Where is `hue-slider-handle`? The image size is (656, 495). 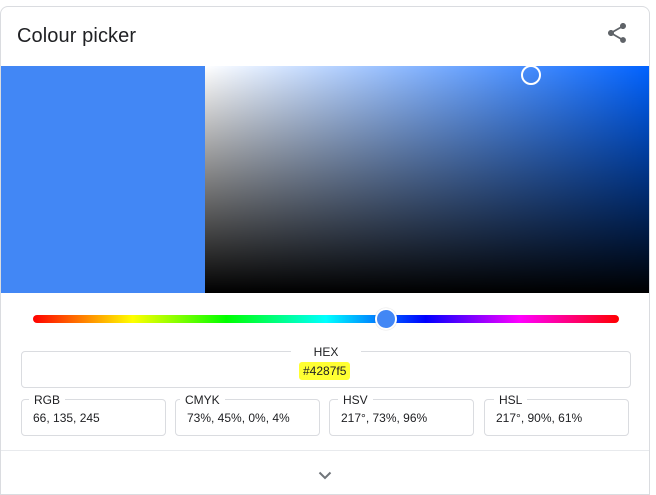 hue-slider-handle is located at coordinates (386, 319).